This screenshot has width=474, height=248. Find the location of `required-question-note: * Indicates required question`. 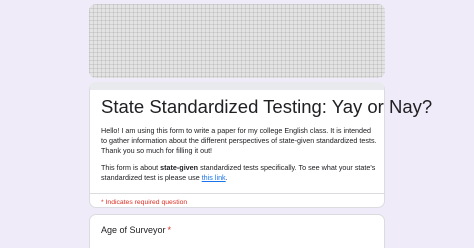

required-question-note: * Indicates required question is located at coordinates (144, 202).